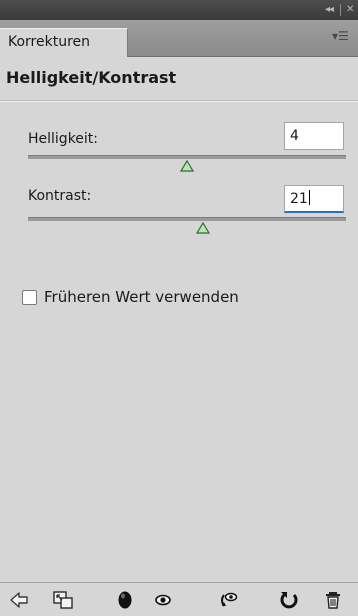 The width and height of the screenshot is (358, 616). What do you see at coordinates (187, 157) in the screenshot?
I see `brightness-slider-track` at bounding box center [187, 157].